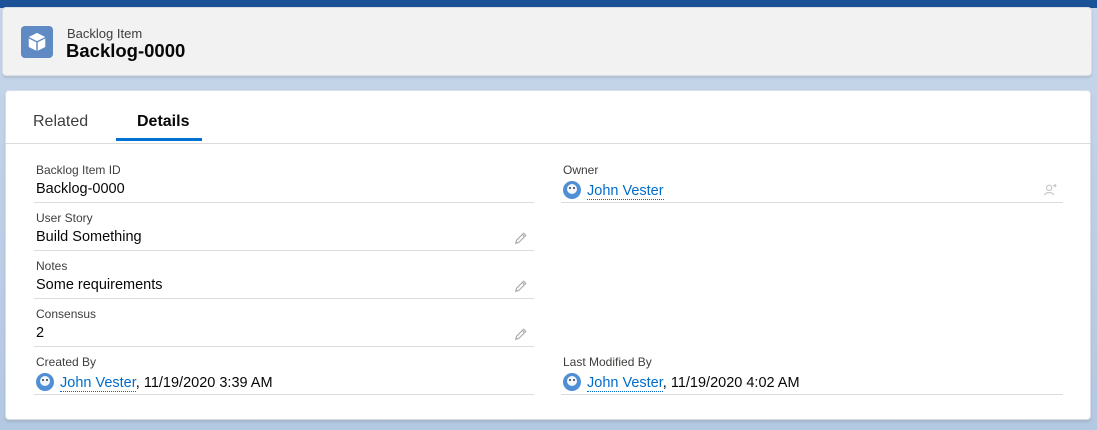 This screenshot has width=1097, height=430. Describe the element at coordinates (284, 226) in the screenshot. I see `field-user-story: User Story Build Something` at that location.